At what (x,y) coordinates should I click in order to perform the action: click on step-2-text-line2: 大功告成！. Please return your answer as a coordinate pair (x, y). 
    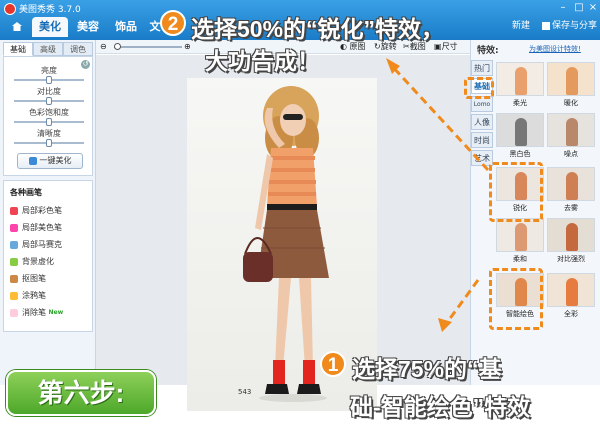
    Looking at the image, I should click on (262, 61).